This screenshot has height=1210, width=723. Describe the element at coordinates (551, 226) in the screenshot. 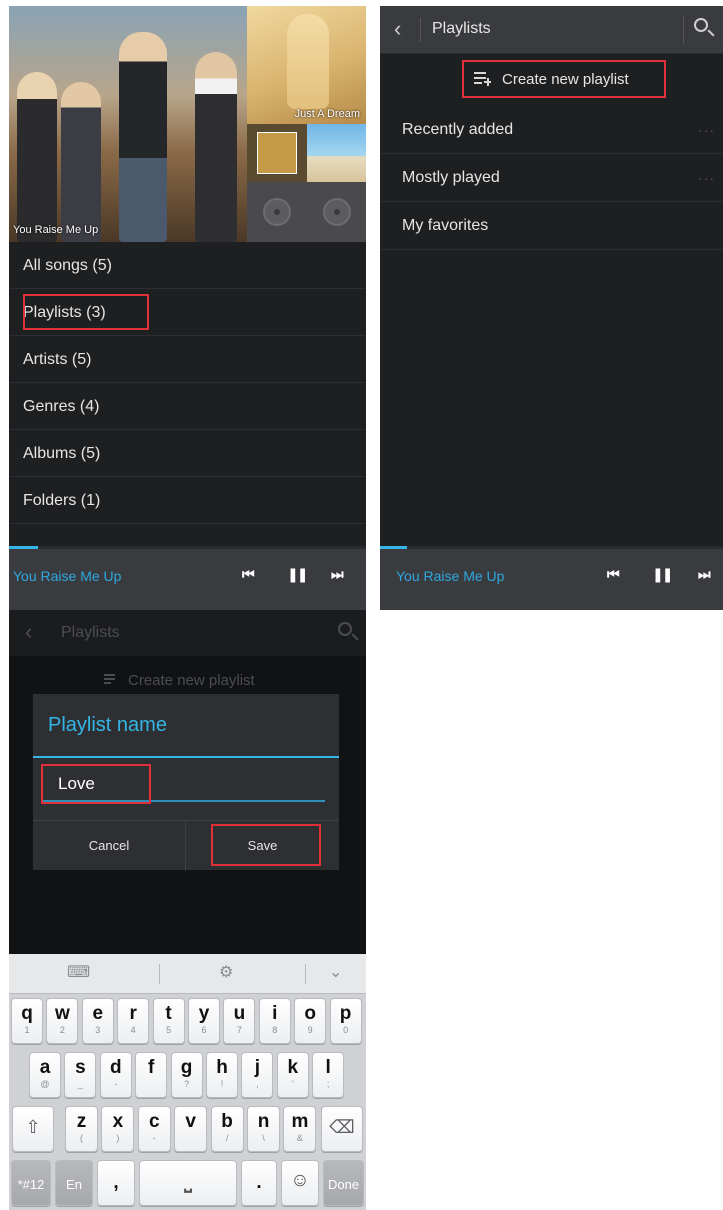

I see `playlist-item-my-favorites: My favorites` at that location.